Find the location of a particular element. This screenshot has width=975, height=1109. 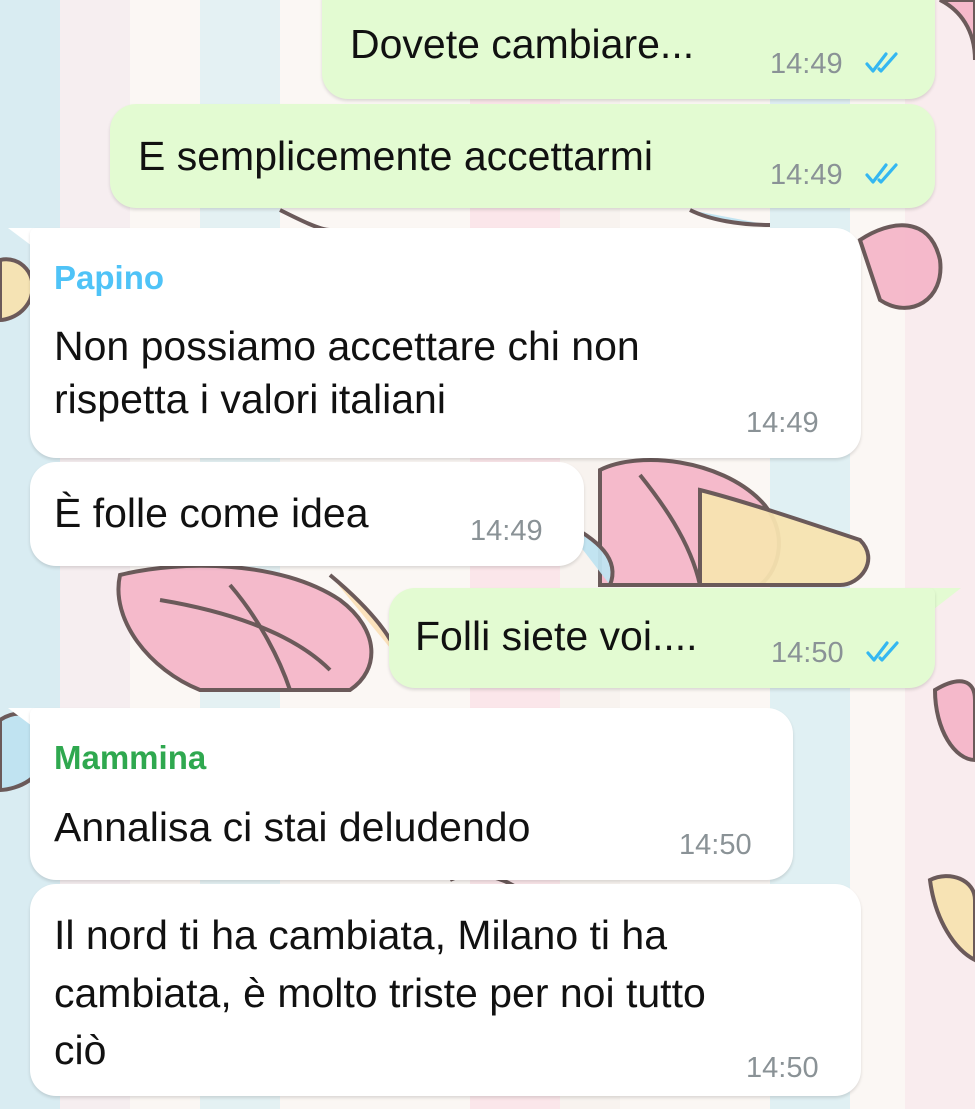

message-text-line: Non possiamo accettare chi non is located at coordinates (347, 346).